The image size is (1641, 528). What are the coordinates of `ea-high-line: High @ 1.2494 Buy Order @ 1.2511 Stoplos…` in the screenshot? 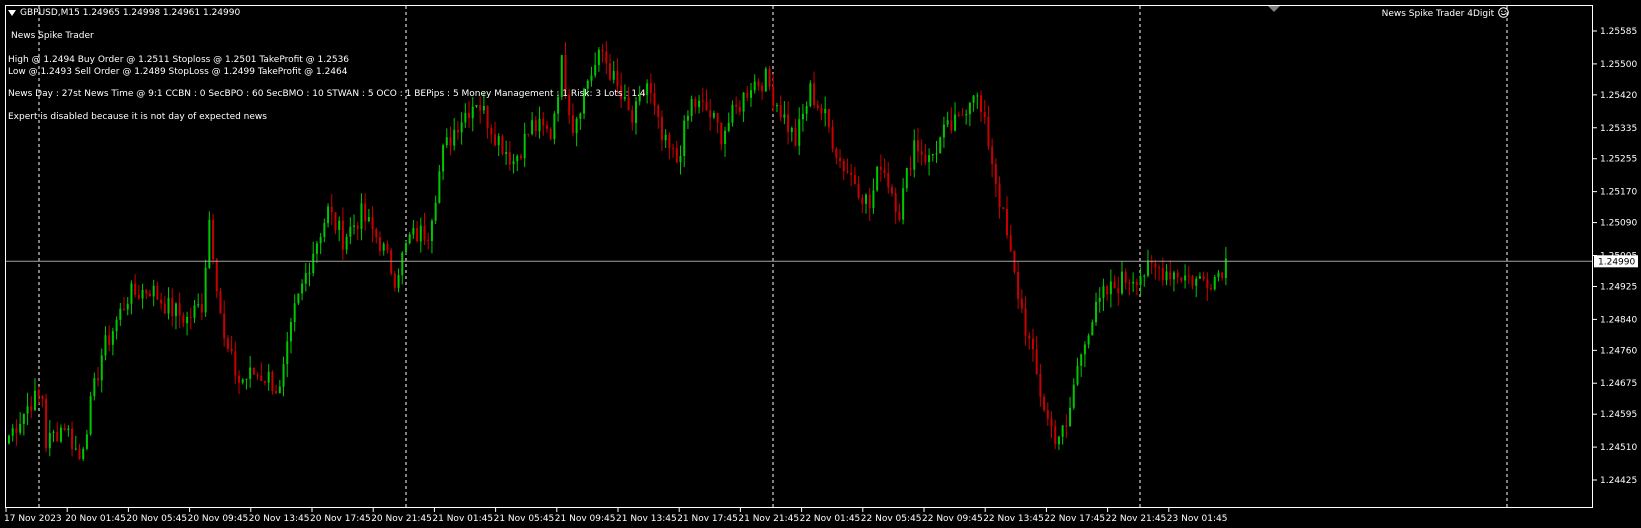 It's located at (179, 60).